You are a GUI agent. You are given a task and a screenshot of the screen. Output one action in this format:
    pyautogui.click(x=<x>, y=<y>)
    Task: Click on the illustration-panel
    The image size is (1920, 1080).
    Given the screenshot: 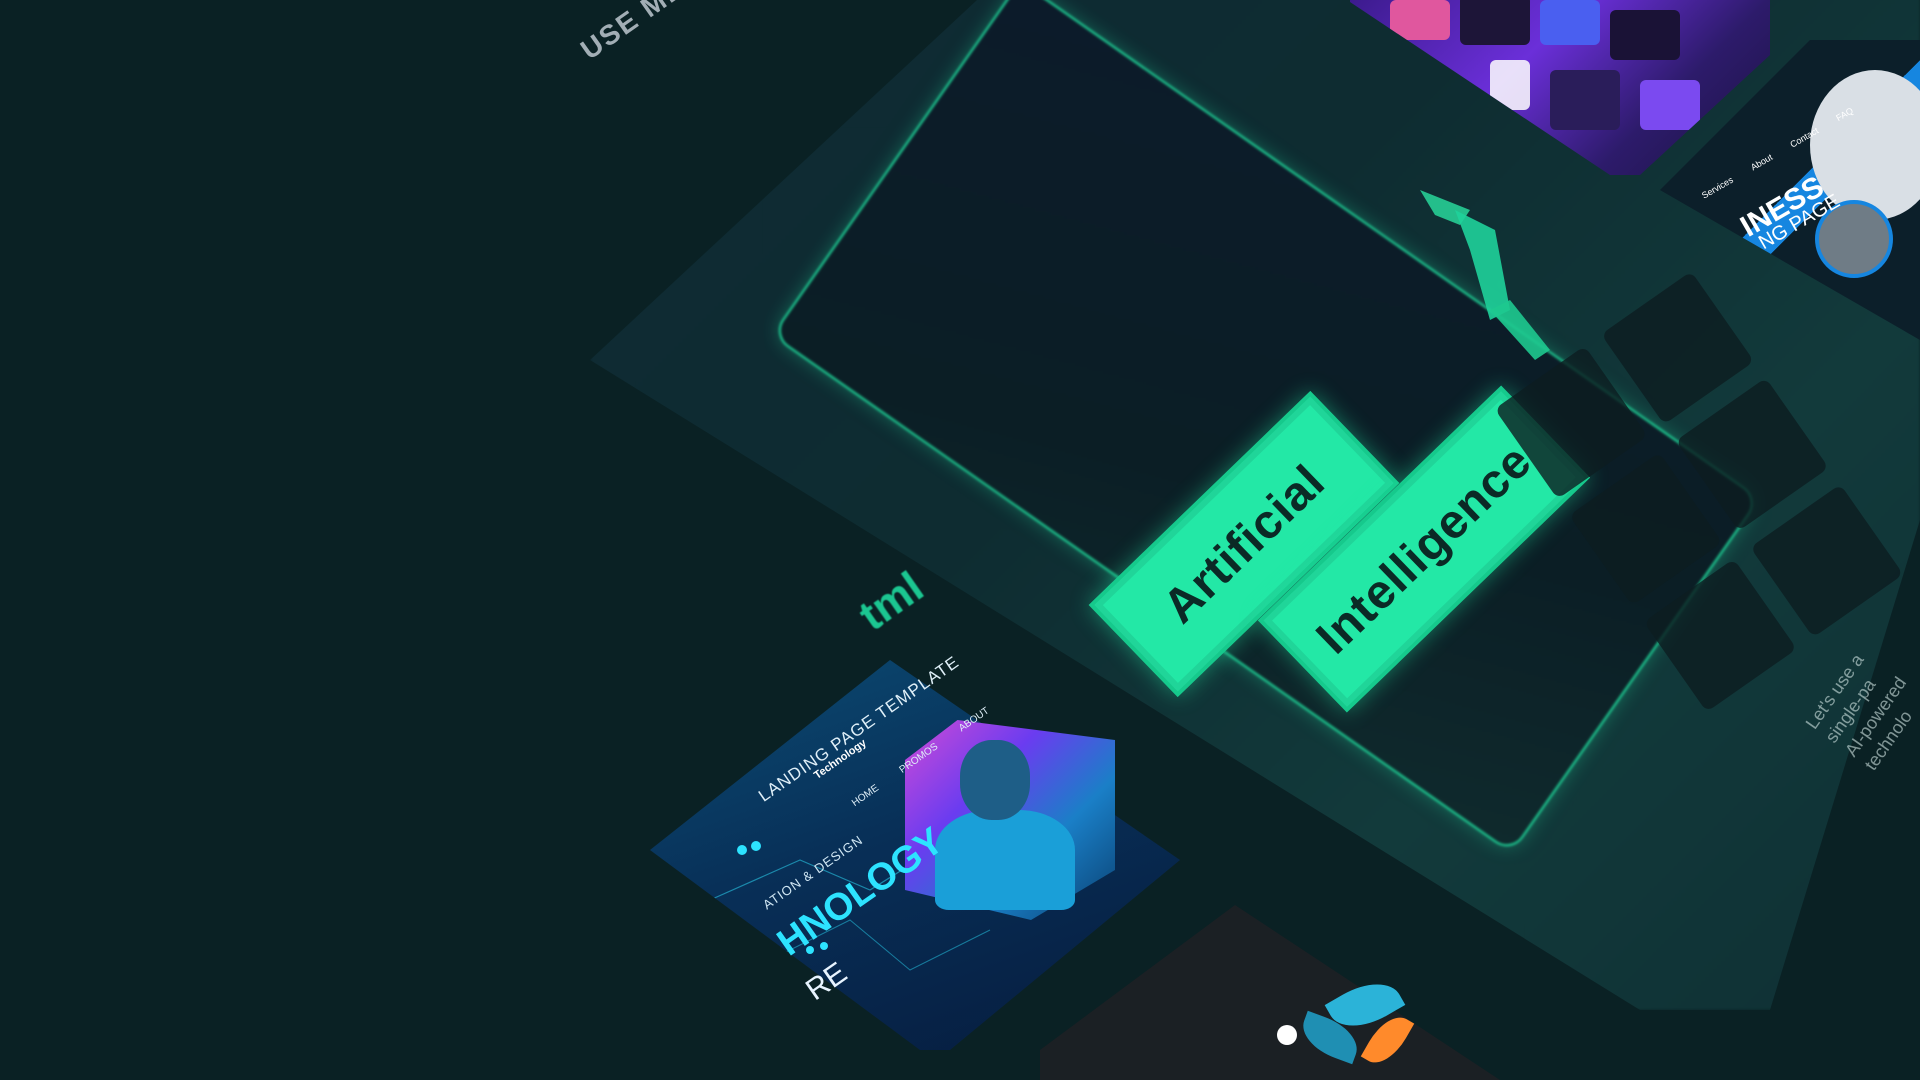 What is the action you would take?
    pyautogui.click(x=1270, y=992)
    